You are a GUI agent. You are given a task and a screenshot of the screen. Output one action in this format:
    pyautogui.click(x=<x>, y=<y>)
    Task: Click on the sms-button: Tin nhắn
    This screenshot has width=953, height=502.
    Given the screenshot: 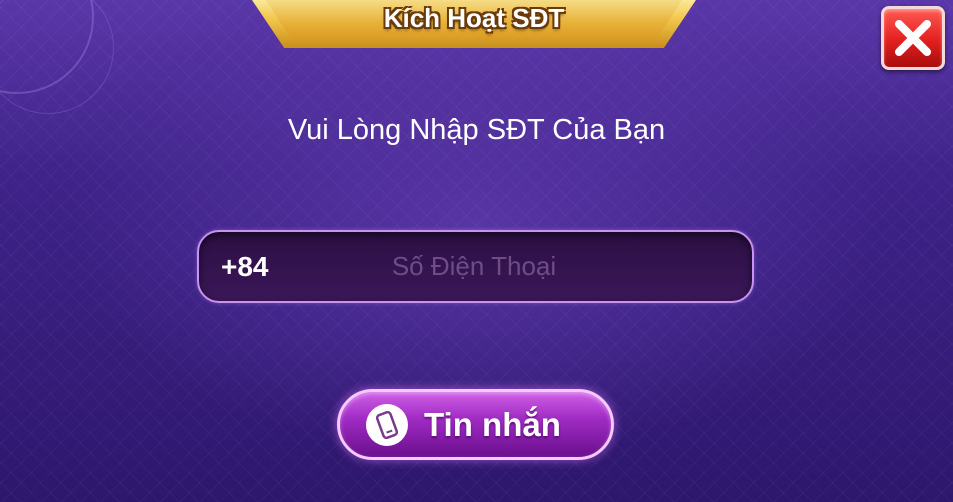 What is the action you would take?
    pyautogui.click(x=475, y=424)
    